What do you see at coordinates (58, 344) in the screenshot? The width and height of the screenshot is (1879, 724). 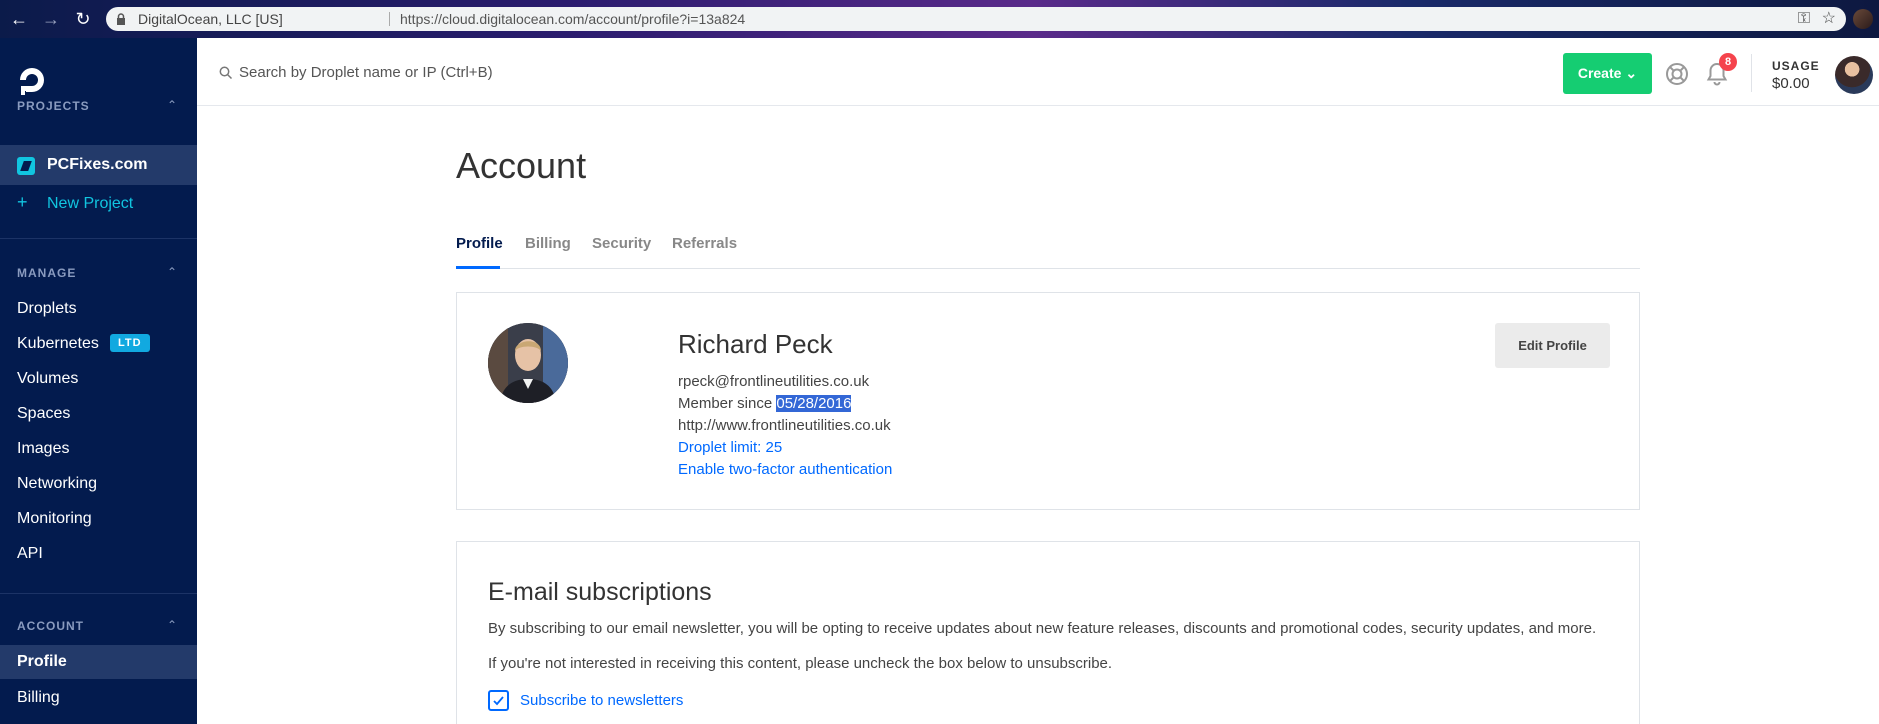 I see `sidebar-item-kubernetes: Kubernetes` at bounding box center [58, 344].